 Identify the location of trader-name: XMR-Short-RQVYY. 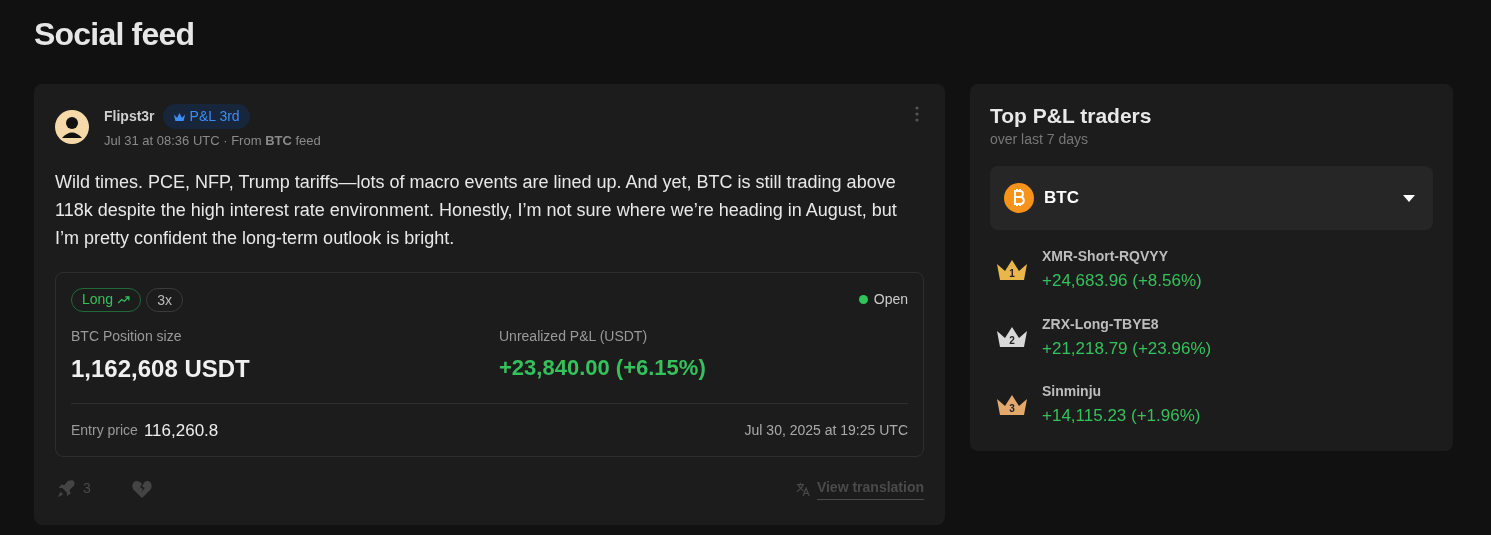
(1122, 256).